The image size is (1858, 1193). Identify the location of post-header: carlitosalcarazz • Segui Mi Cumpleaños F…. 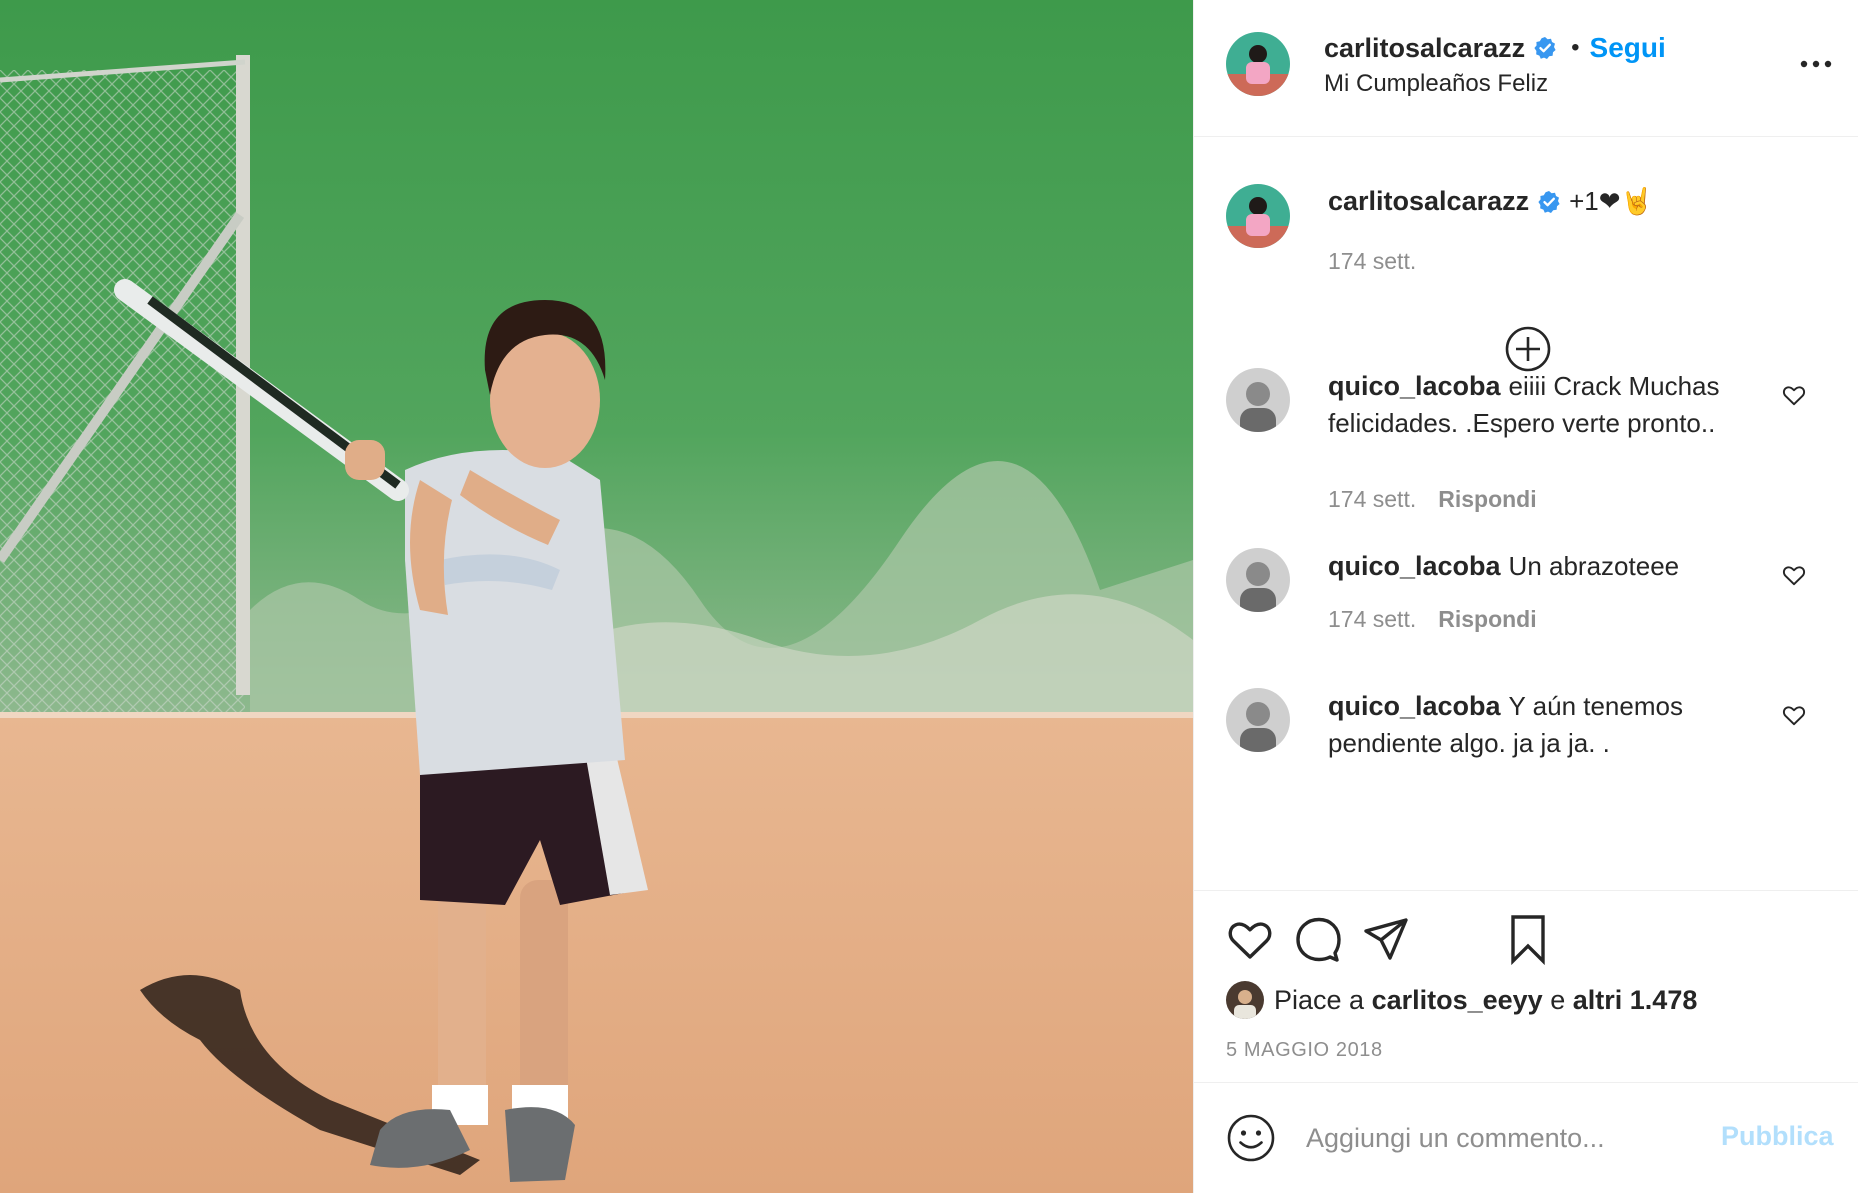
(1526, 68).